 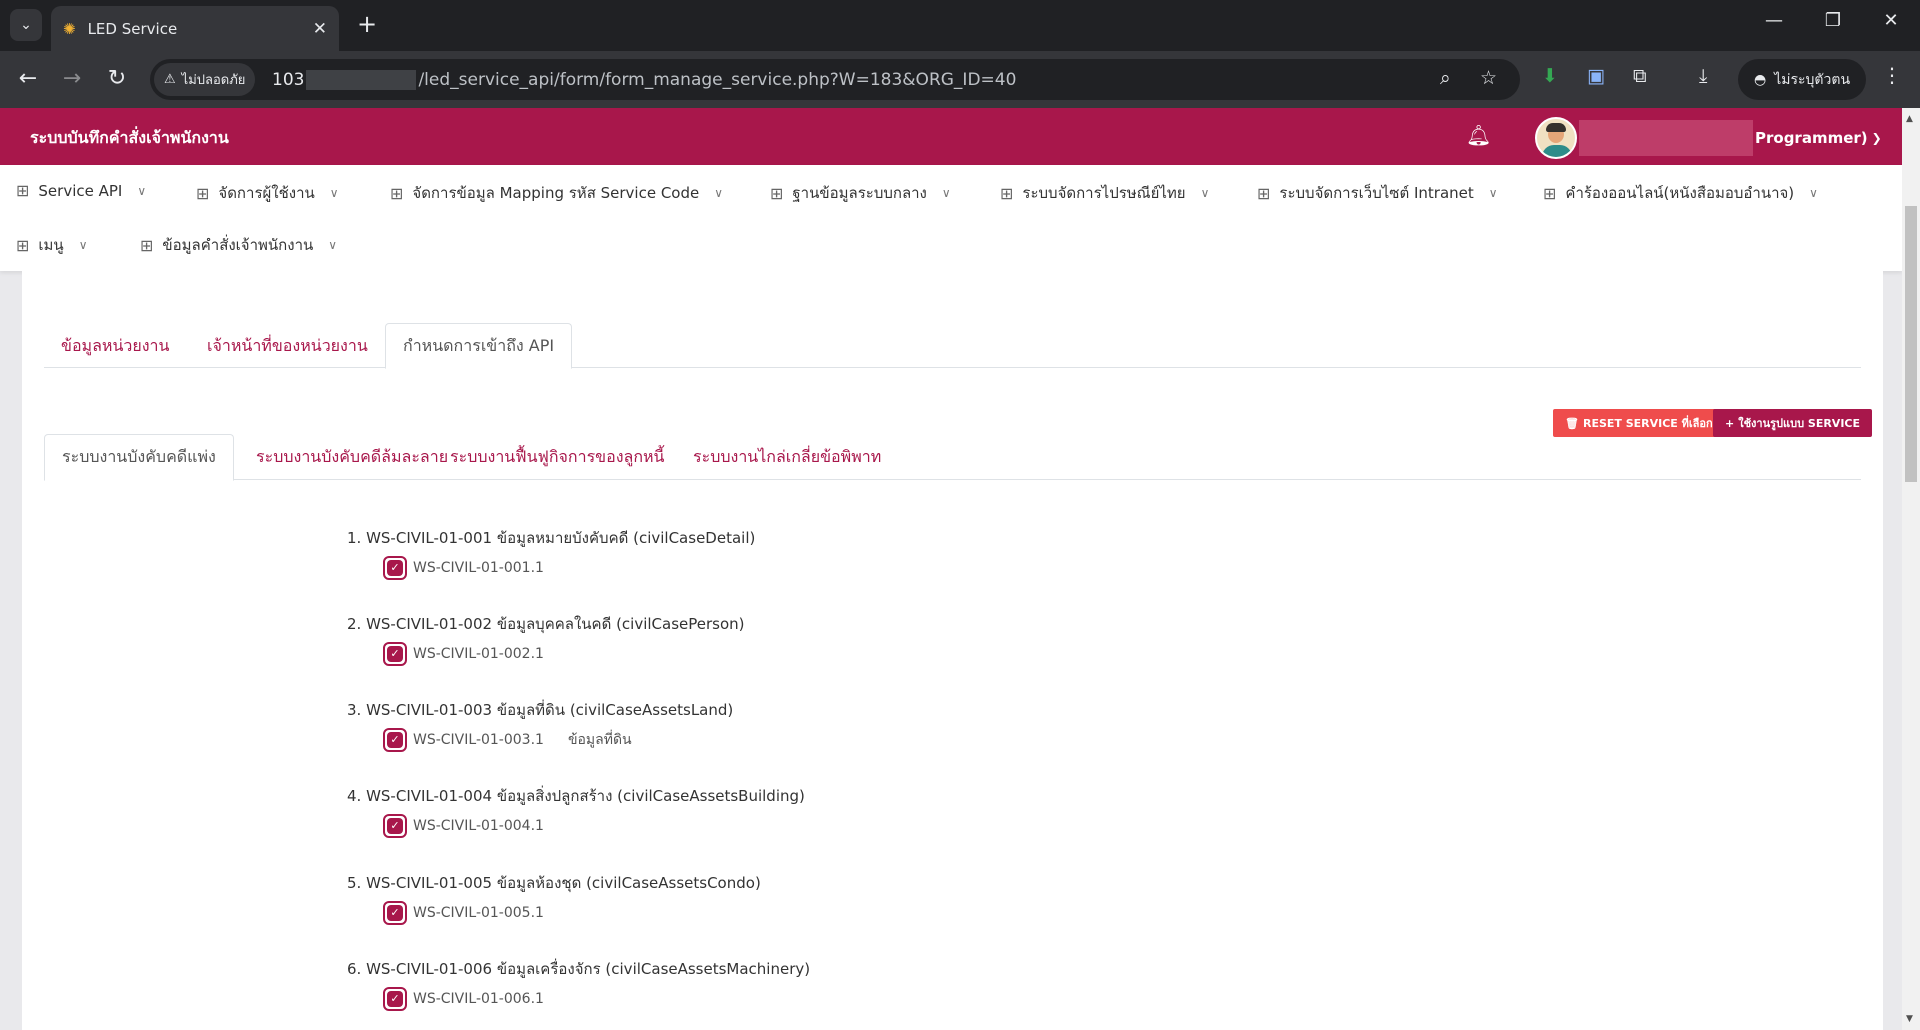 What do you see at coordinates (1647, 423) in the screenshot?
I see `reset-button-label: RESET SERVICE ที่เลือก` at bounding box center [1647, 423].